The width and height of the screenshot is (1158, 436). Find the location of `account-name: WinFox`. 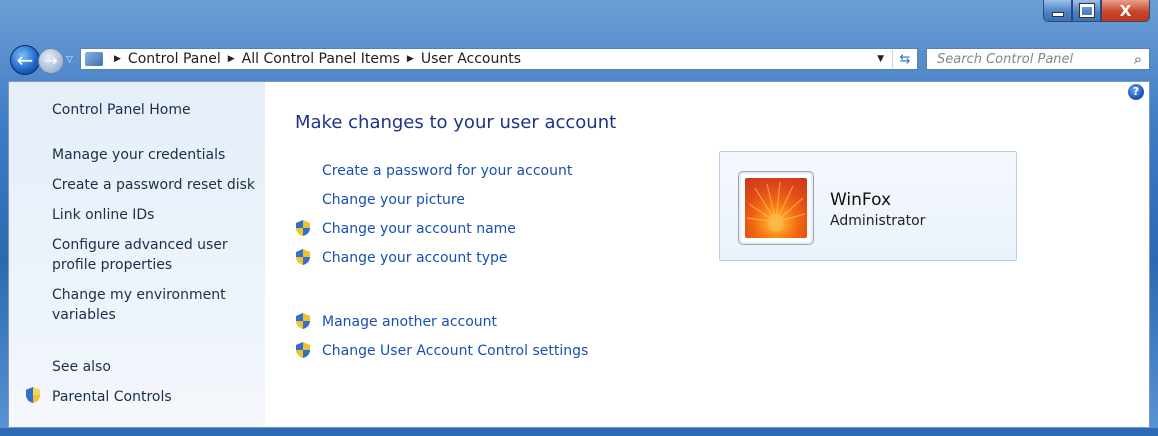

account-name: WinFox is located at coordinates (861, 200).